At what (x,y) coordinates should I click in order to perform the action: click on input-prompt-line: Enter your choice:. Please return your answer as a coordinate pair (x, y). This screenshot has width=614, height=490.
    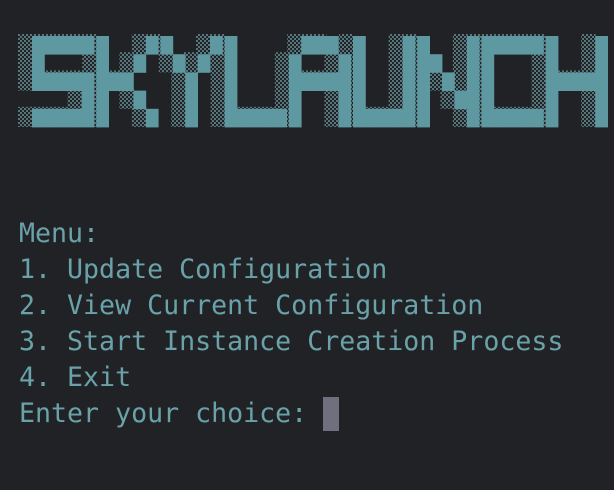
    Looking at the image, I should click on (179, 414).